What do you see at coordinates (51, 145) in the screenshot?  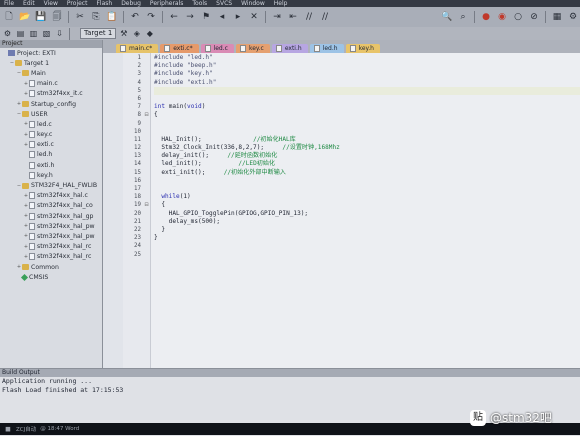 I see `tree-item: + exti.c` at bounding box center [51, 145].